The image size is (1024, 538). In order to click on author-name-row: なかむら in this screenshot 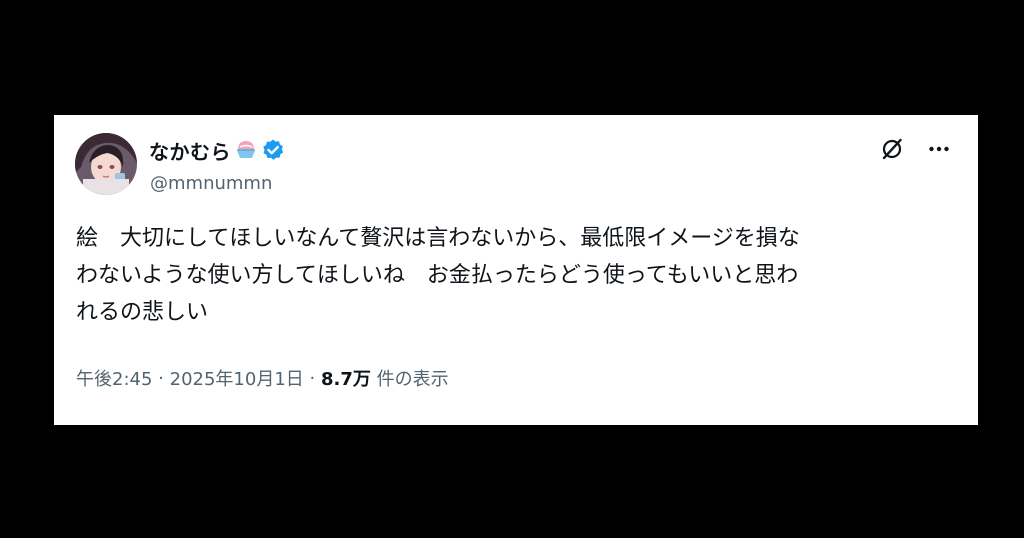, I will do `click(217, 150)`.